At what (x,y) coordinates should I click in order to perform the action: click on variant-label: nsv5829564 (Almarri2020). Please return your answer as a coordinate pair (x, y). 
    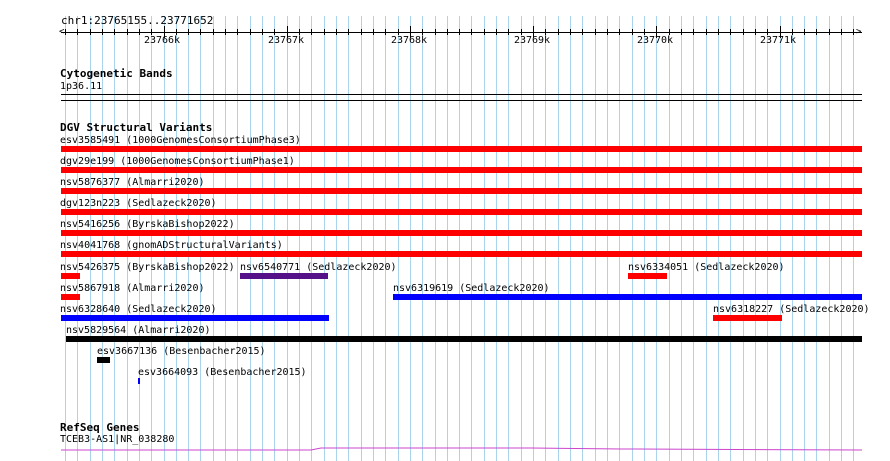
    Looking at the image, I should click on (138, 330).